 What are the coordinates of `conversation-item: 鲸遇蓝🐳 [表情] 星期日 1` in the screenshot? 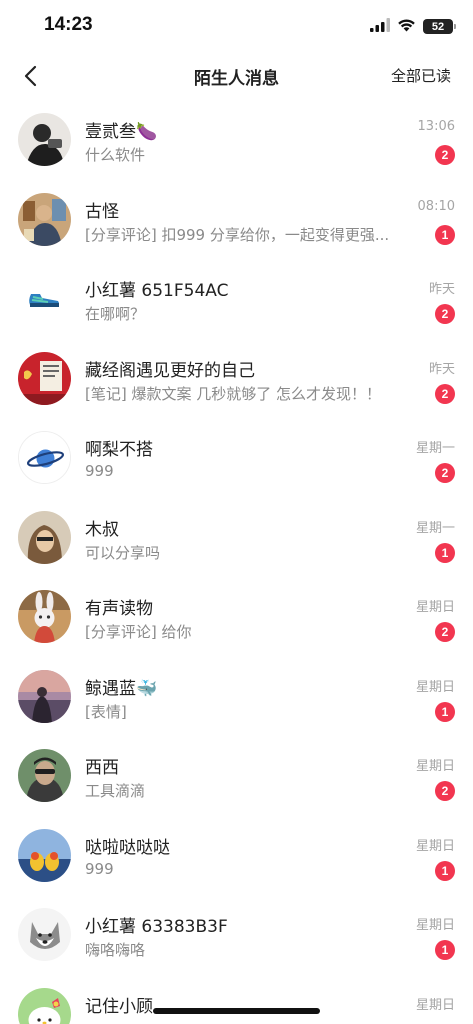 It's located at (236, 697).